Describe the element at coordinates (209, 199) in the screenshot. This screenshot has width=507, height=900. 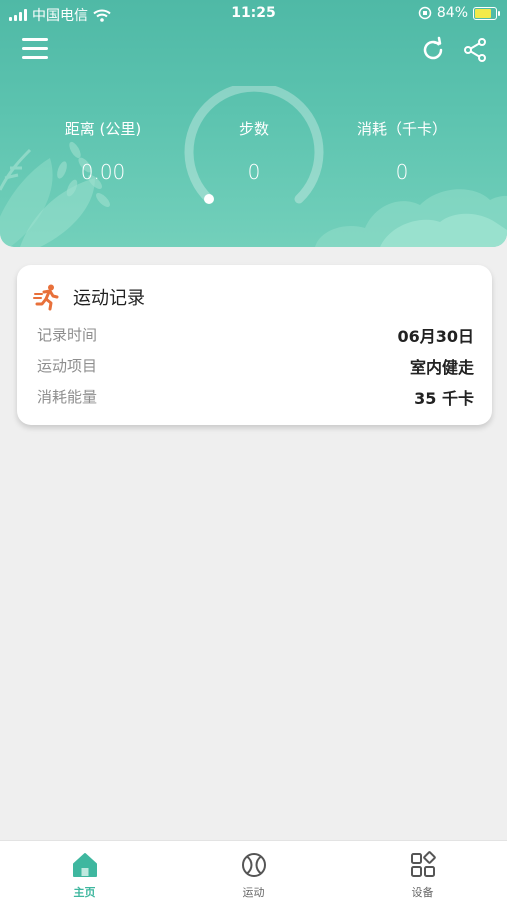
I see `gauge-indicator` at that location.